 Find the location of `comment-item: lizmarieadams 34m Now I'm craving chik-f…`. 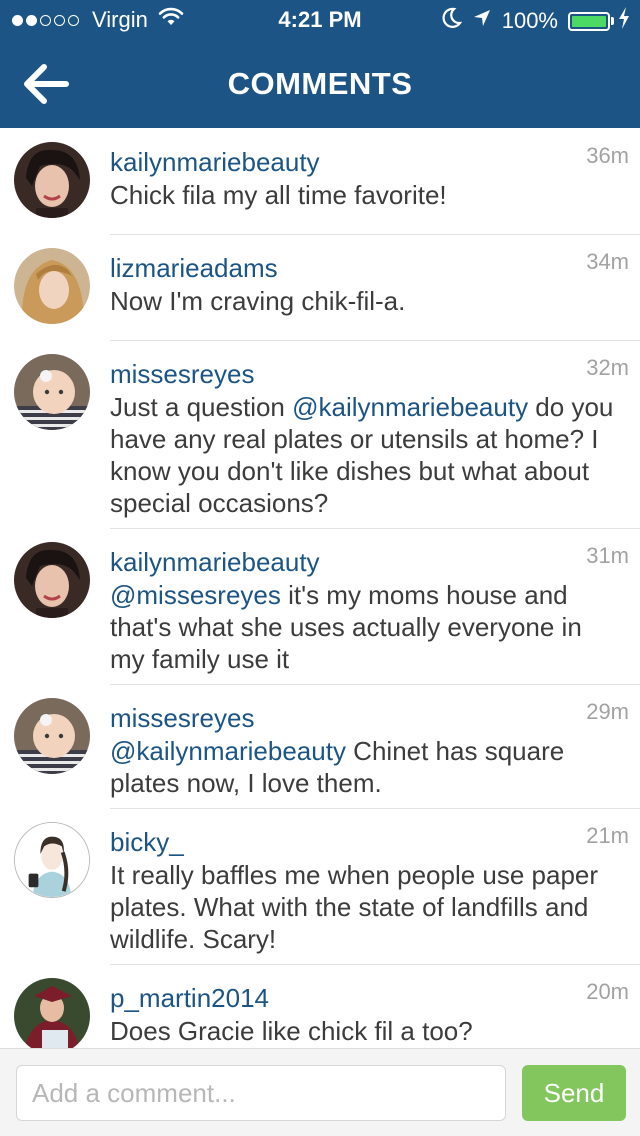

comment-item: lizmarieadams 34m Now I'm craving chik-f… is located at coordinates (320, 287).